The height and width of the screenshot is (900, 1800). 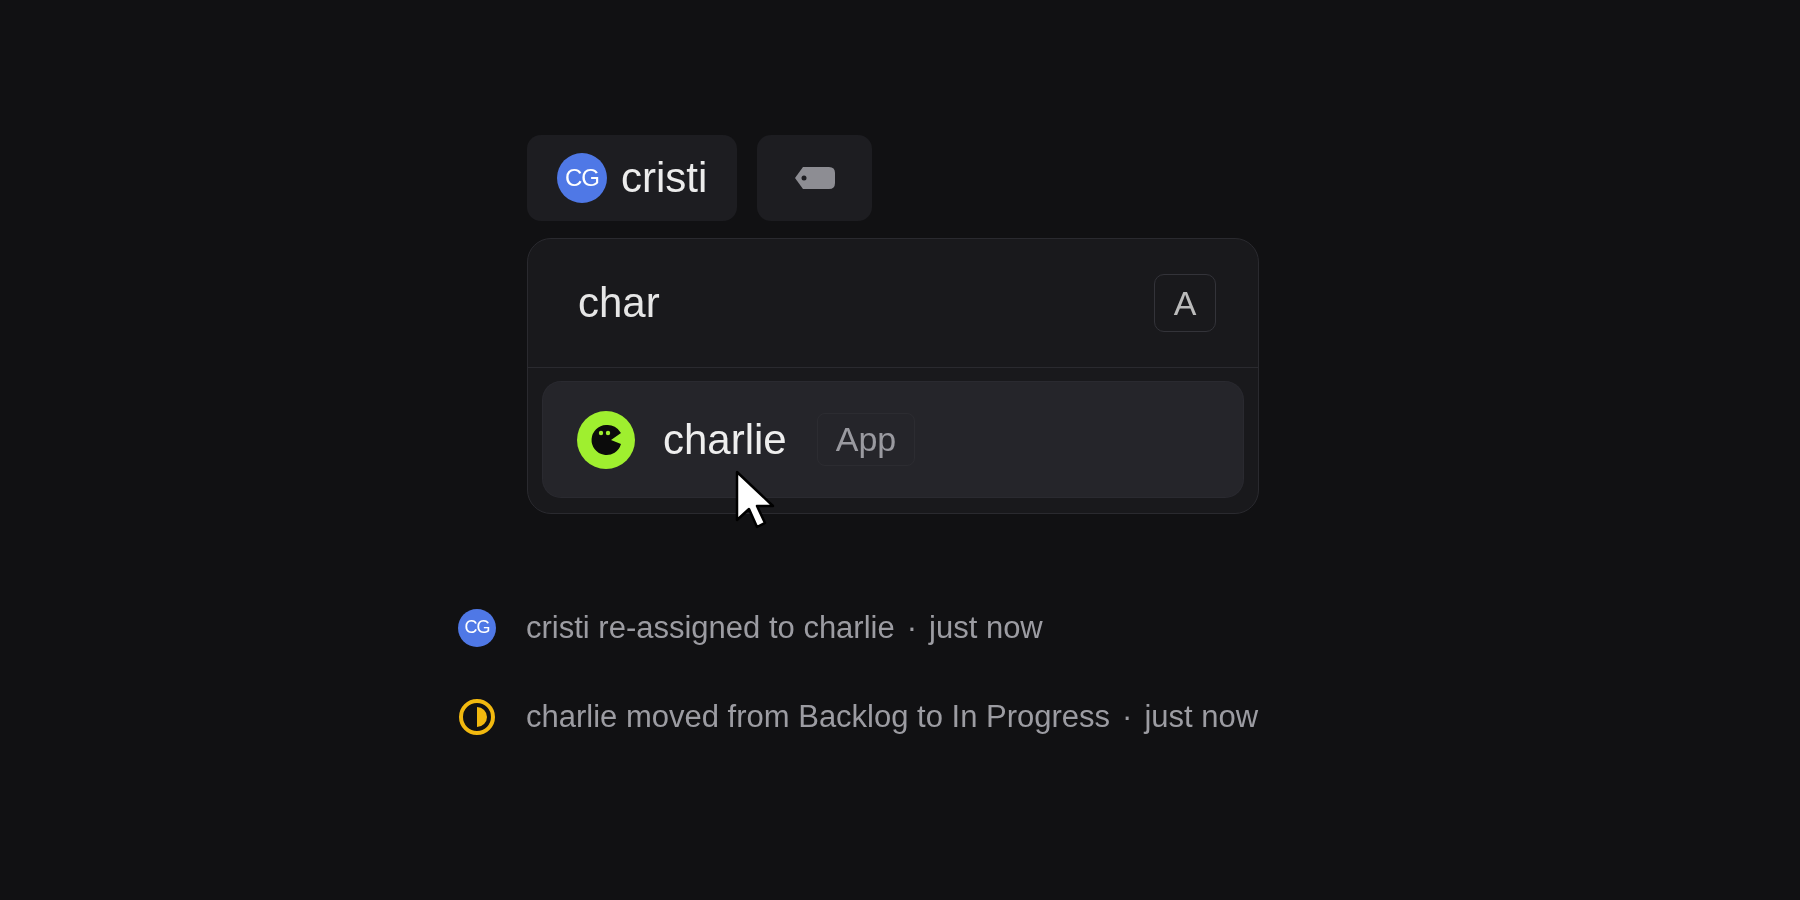 What do you see at coordinates (893, 303) in the screenshot?
I see `search-field: char A` at bounding box center [893, 303].